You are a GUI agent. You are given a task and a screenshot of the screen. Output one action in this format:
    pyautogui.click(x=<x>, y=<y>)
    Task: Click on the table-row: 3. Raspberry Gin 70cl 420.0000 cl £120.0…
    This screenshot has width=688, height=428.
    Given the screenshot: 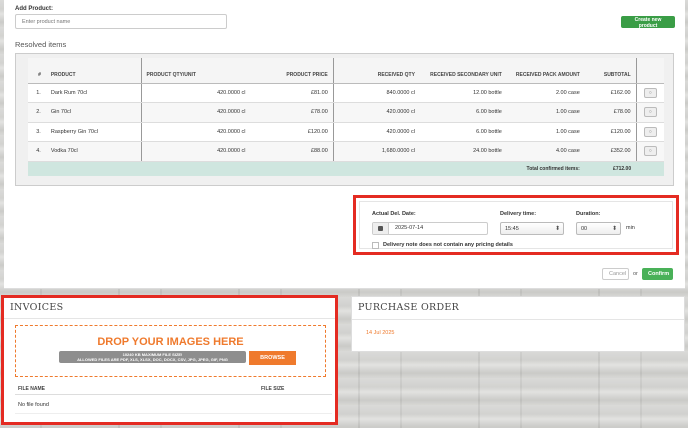 What is the action you would take?
    pyautogui.click(x=346, y=132)
    